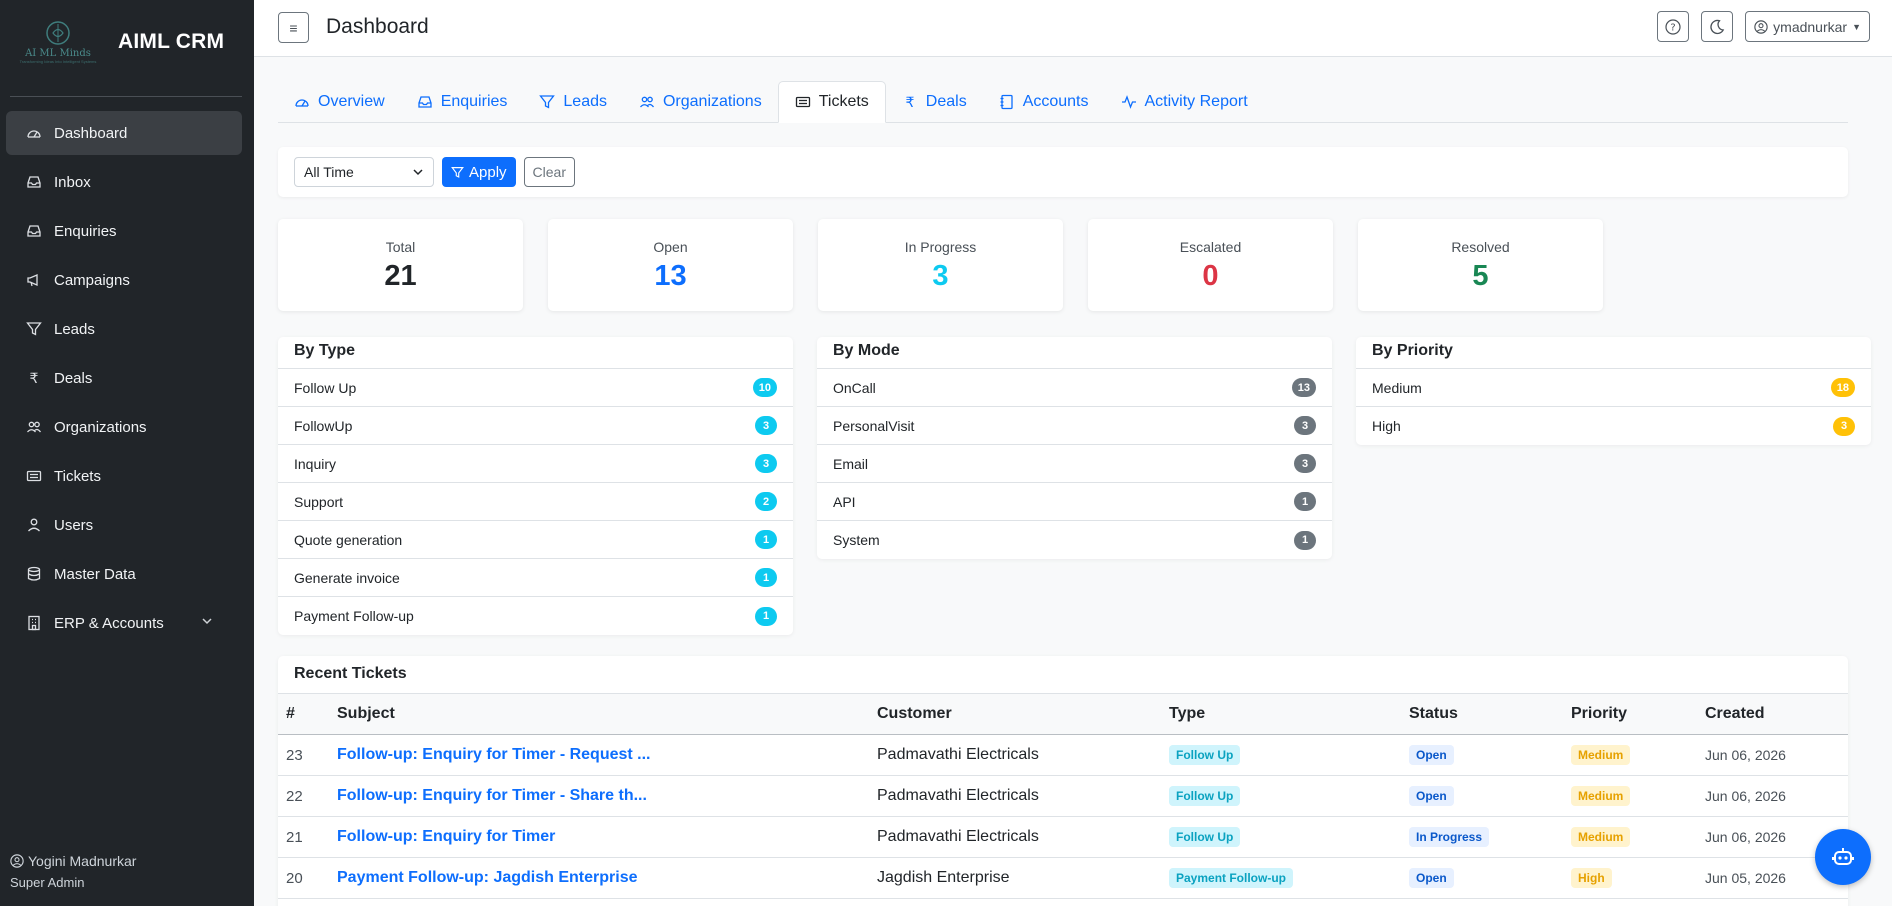  What do you see at coordinates (1480, 265) in the screenshot?
I see `stat-card-resolved: Resolved 5` at bounding box center [1480, 265].